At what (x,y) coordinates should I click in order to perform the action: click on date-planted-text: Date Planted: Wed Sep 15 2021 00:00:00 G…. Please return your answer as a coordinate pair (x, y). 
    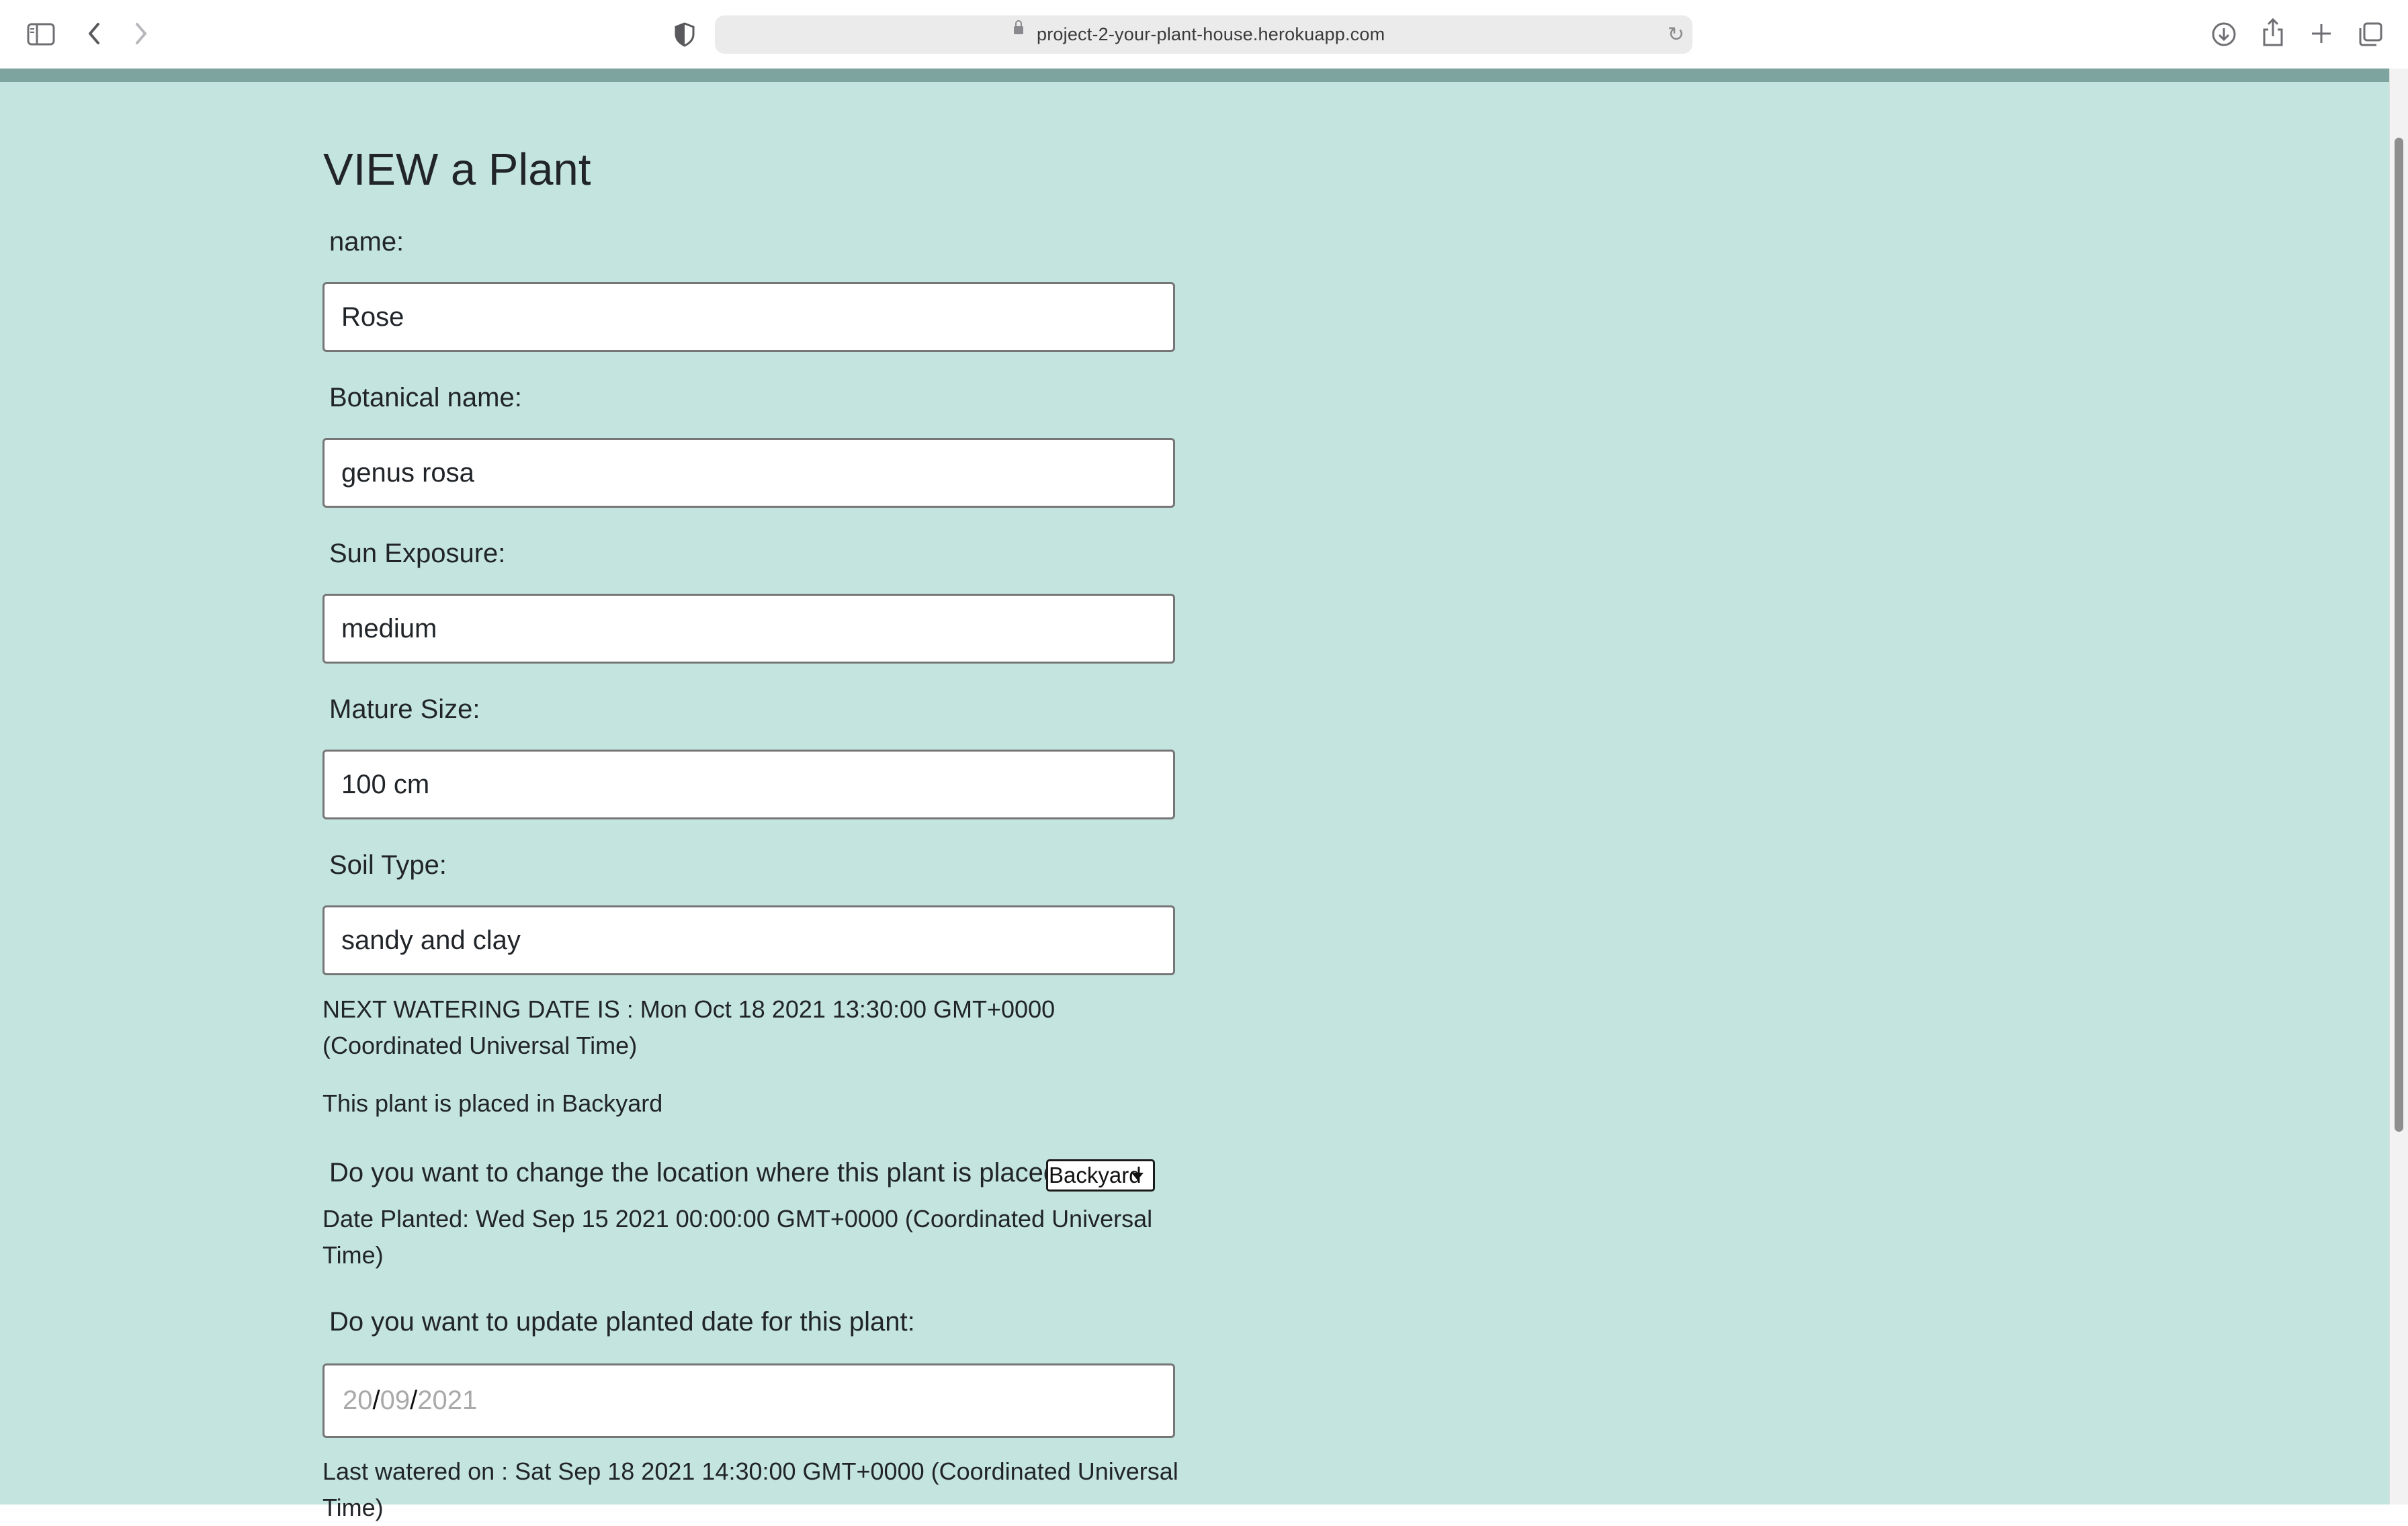
    Looking at the image, I should click on (737, 1237).